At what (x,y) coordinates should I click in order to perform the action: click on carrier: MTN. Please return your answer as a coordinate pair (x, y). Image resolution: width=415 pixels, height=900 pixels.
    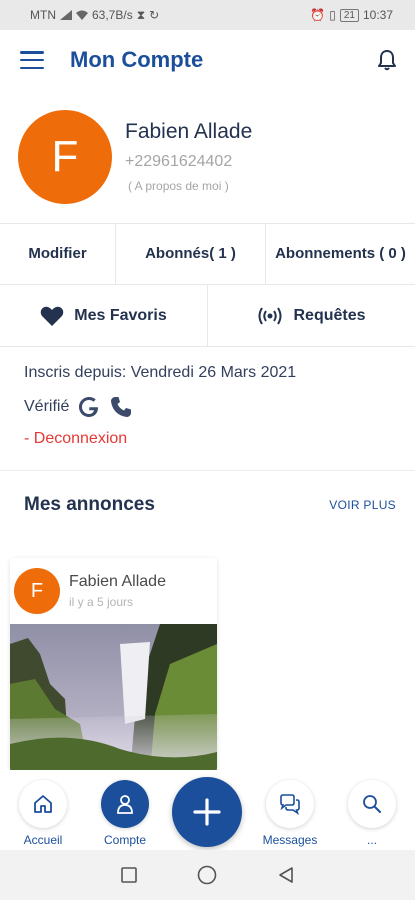
    Looking at the image, I should click on (43, 15).